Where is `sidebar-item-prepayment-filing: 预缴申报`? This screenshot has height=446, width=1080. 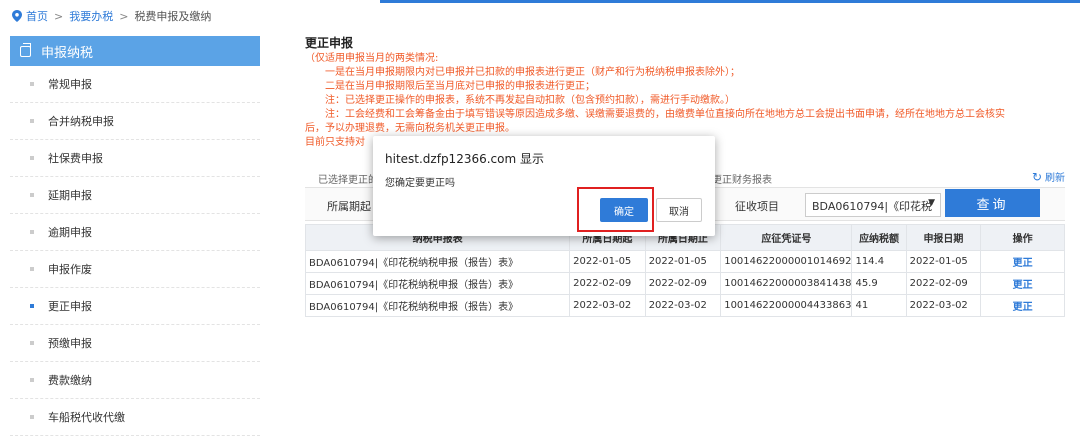 sidebar-item-prepayment-filing: 预缴申报 is located at coordinates (135, 343).